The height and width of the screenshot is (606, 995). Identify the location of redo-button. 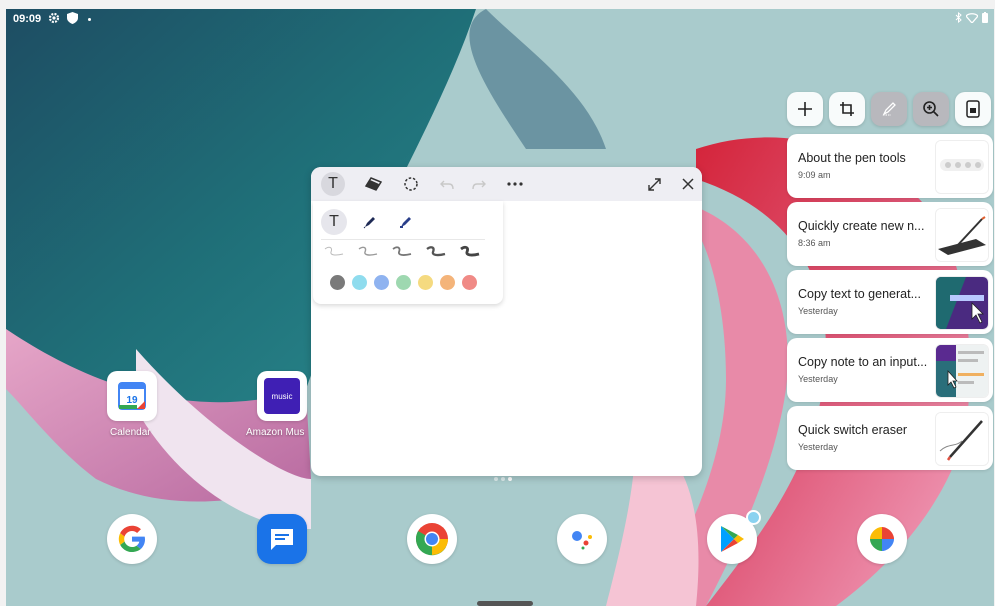
(479, 184).